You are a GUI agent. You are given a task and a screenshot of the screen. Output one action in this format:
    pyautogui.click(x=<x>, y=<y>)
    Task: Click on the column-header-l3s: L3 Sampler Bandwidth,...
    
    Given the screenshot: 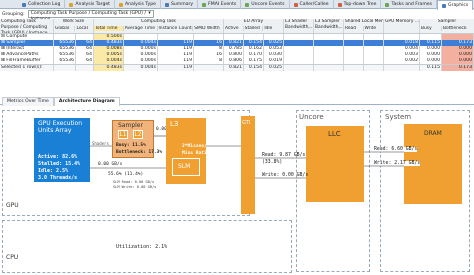 What is the action you would take?
    pyautogui.click(x=329, y=26)
    